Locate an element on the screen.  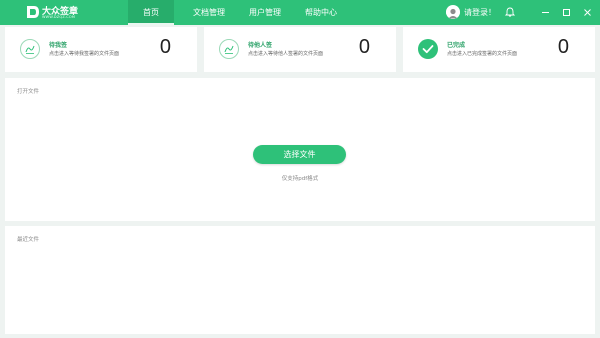
card-title: 待他人签 is located at coordinates (260, 45).